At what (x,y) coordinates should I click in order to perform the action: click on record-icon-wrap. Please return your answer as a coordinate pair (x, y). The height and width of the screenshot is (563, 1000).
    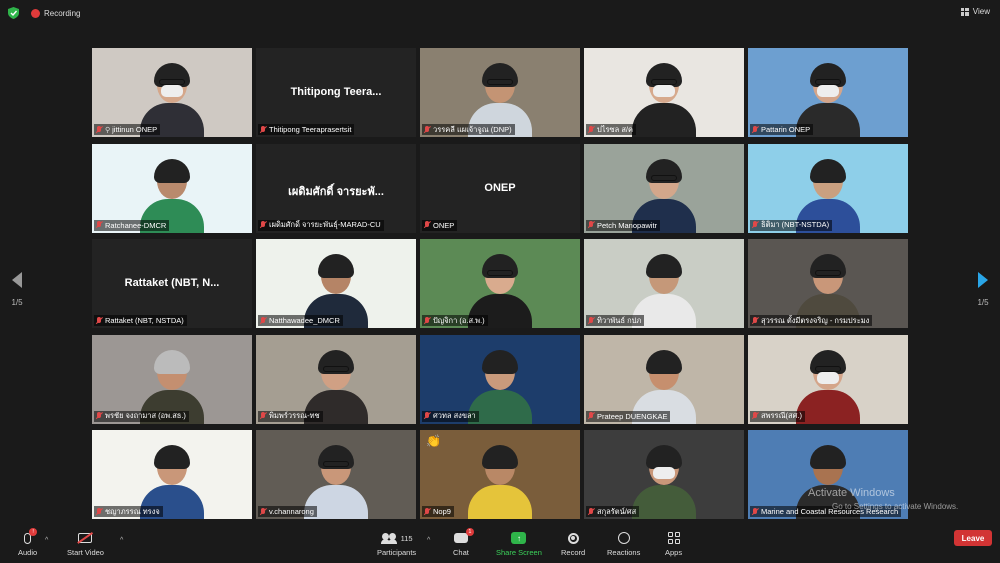
    Looking at the image, I should click on (573, 538).